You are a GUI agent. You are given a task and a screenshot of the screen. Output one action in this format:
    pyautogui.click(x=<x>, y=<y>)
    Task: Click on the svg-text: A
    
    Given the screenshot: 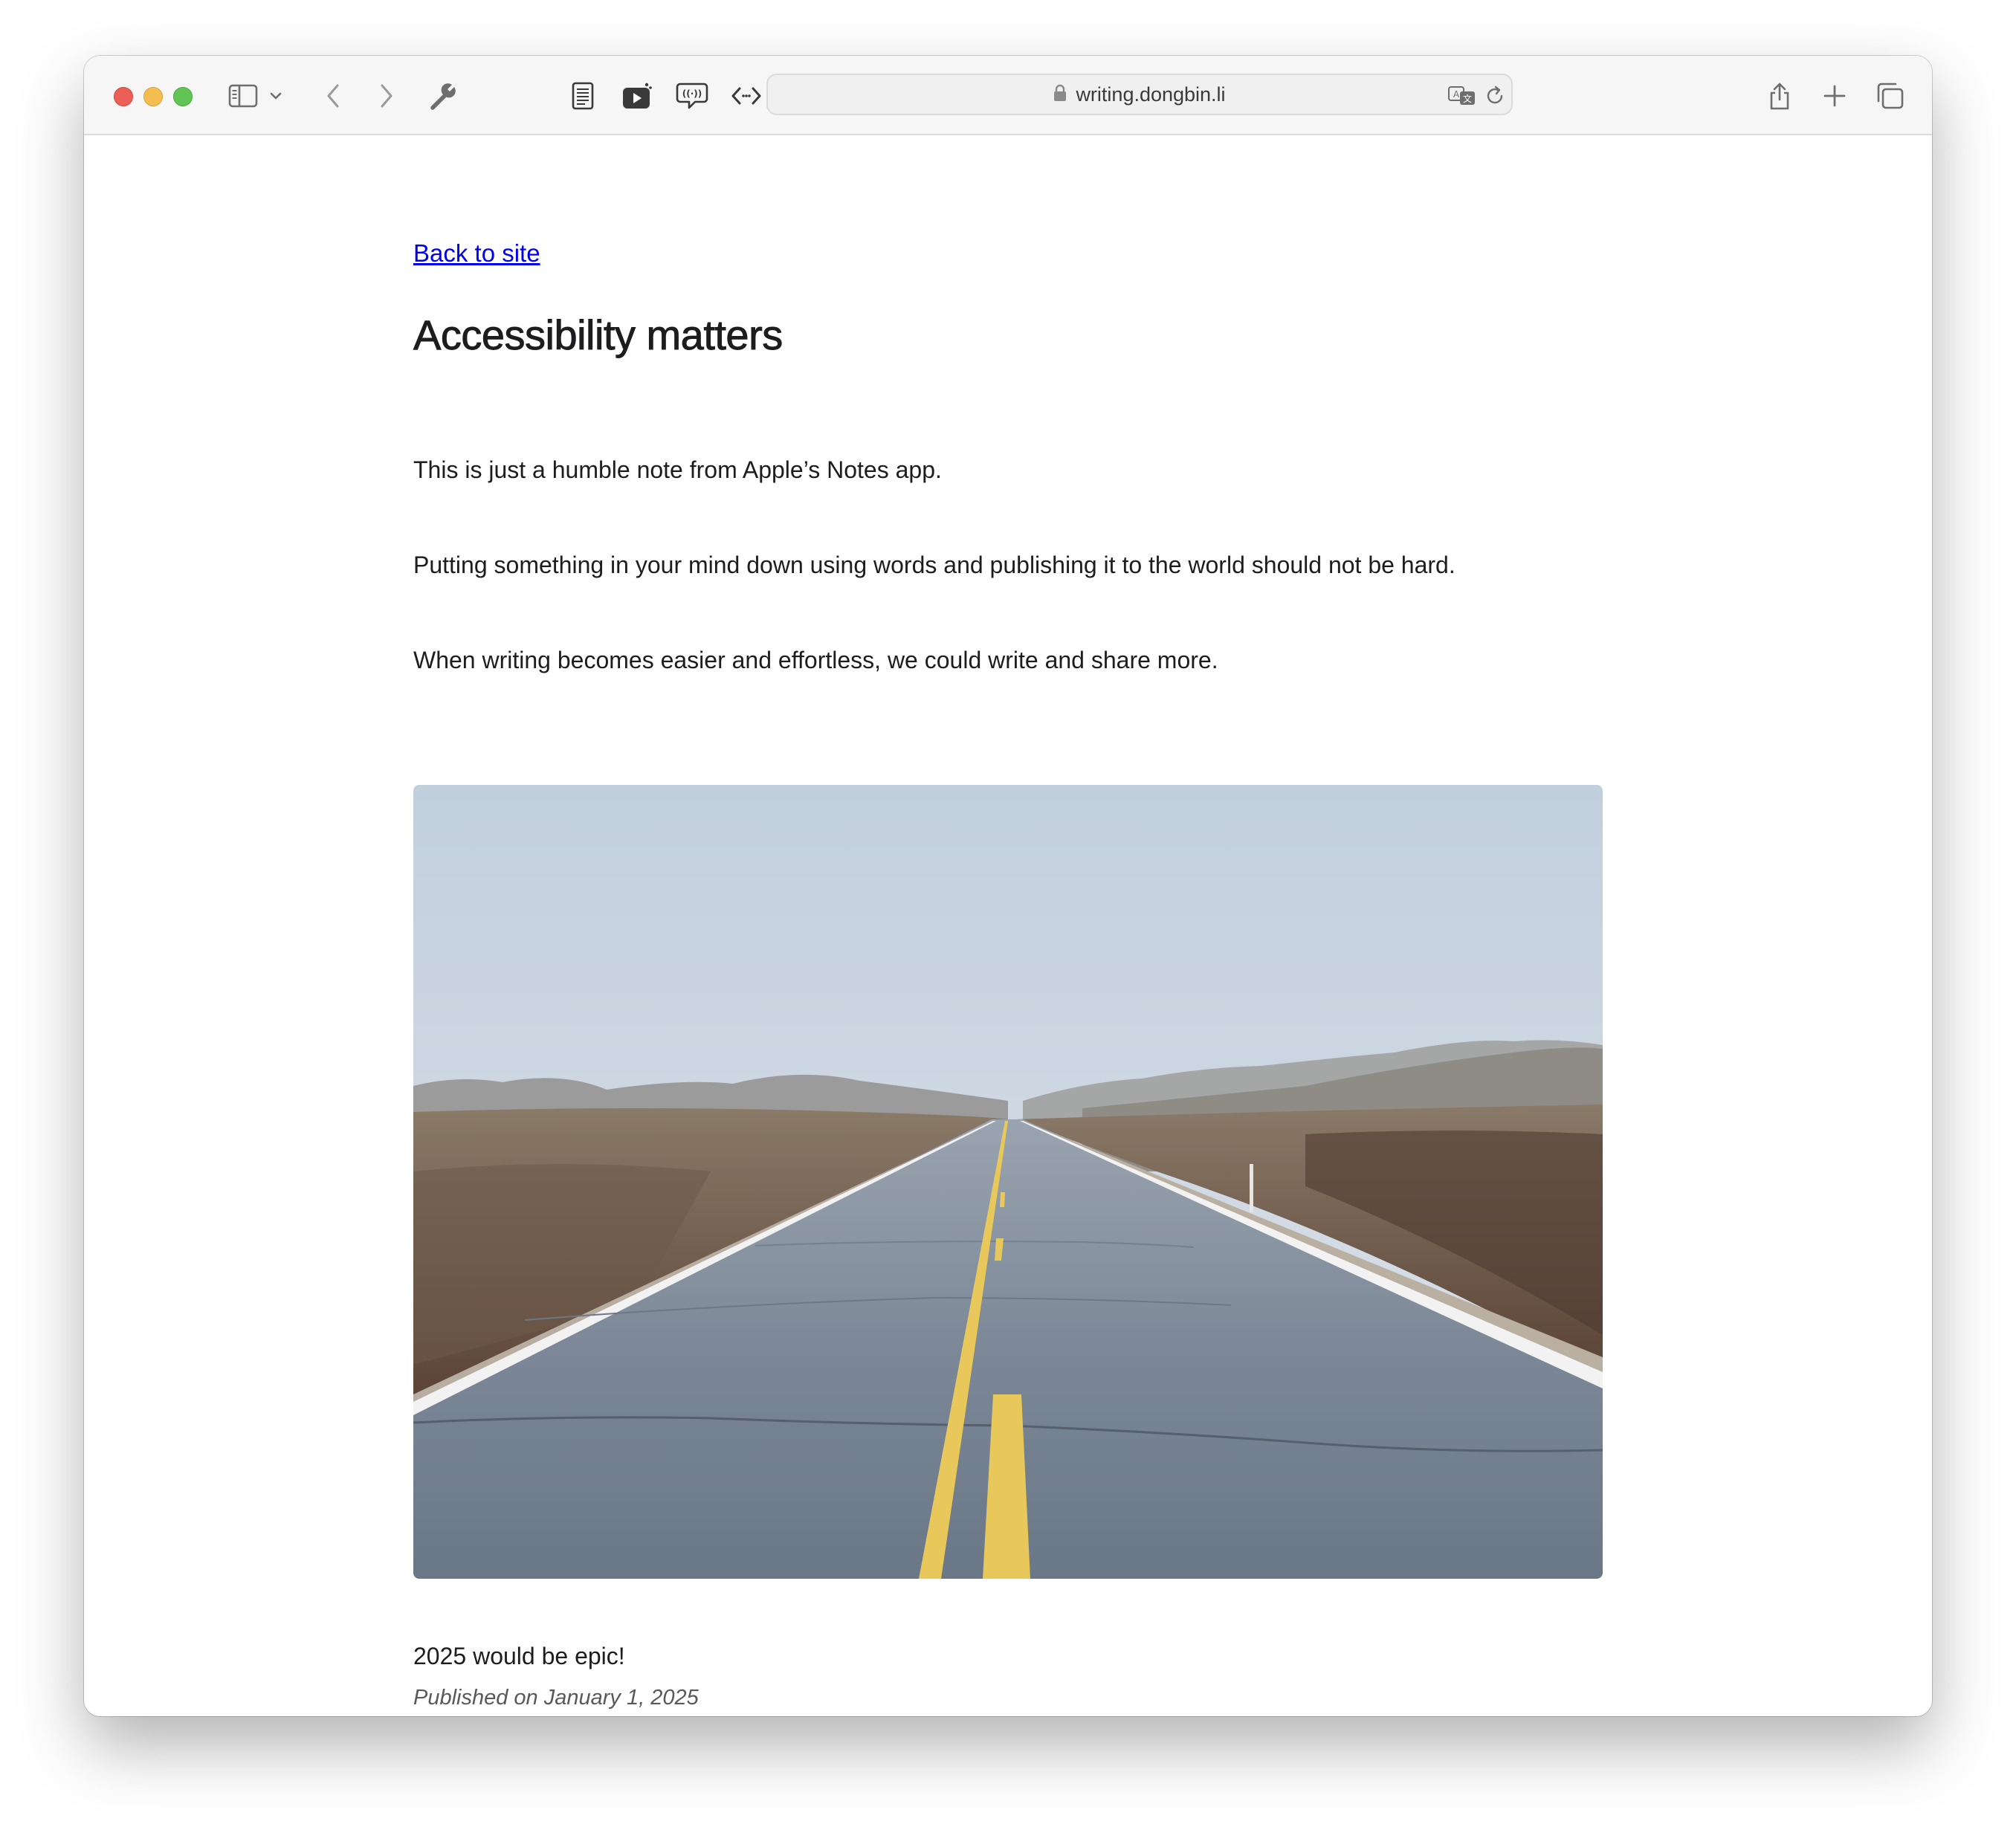 What is the action you would take?
    pyautogui.click(x=1457, y=94)
    